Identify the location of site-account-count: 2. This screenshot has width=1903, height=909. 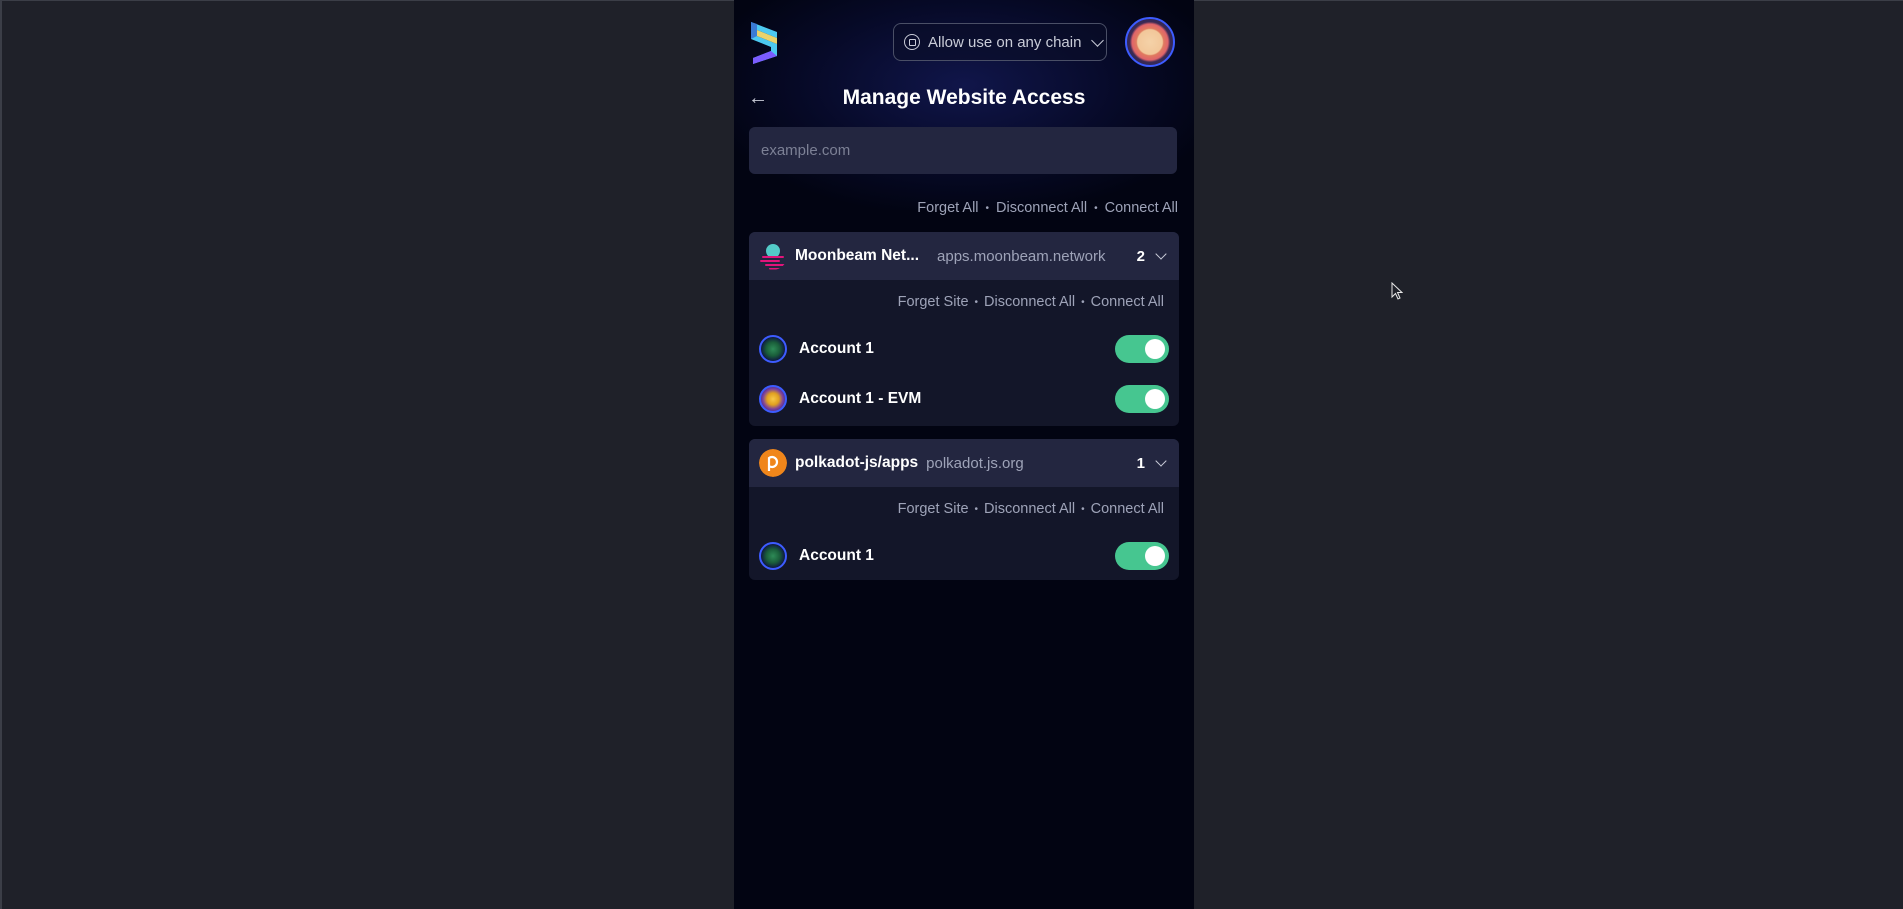
(1140, 256).